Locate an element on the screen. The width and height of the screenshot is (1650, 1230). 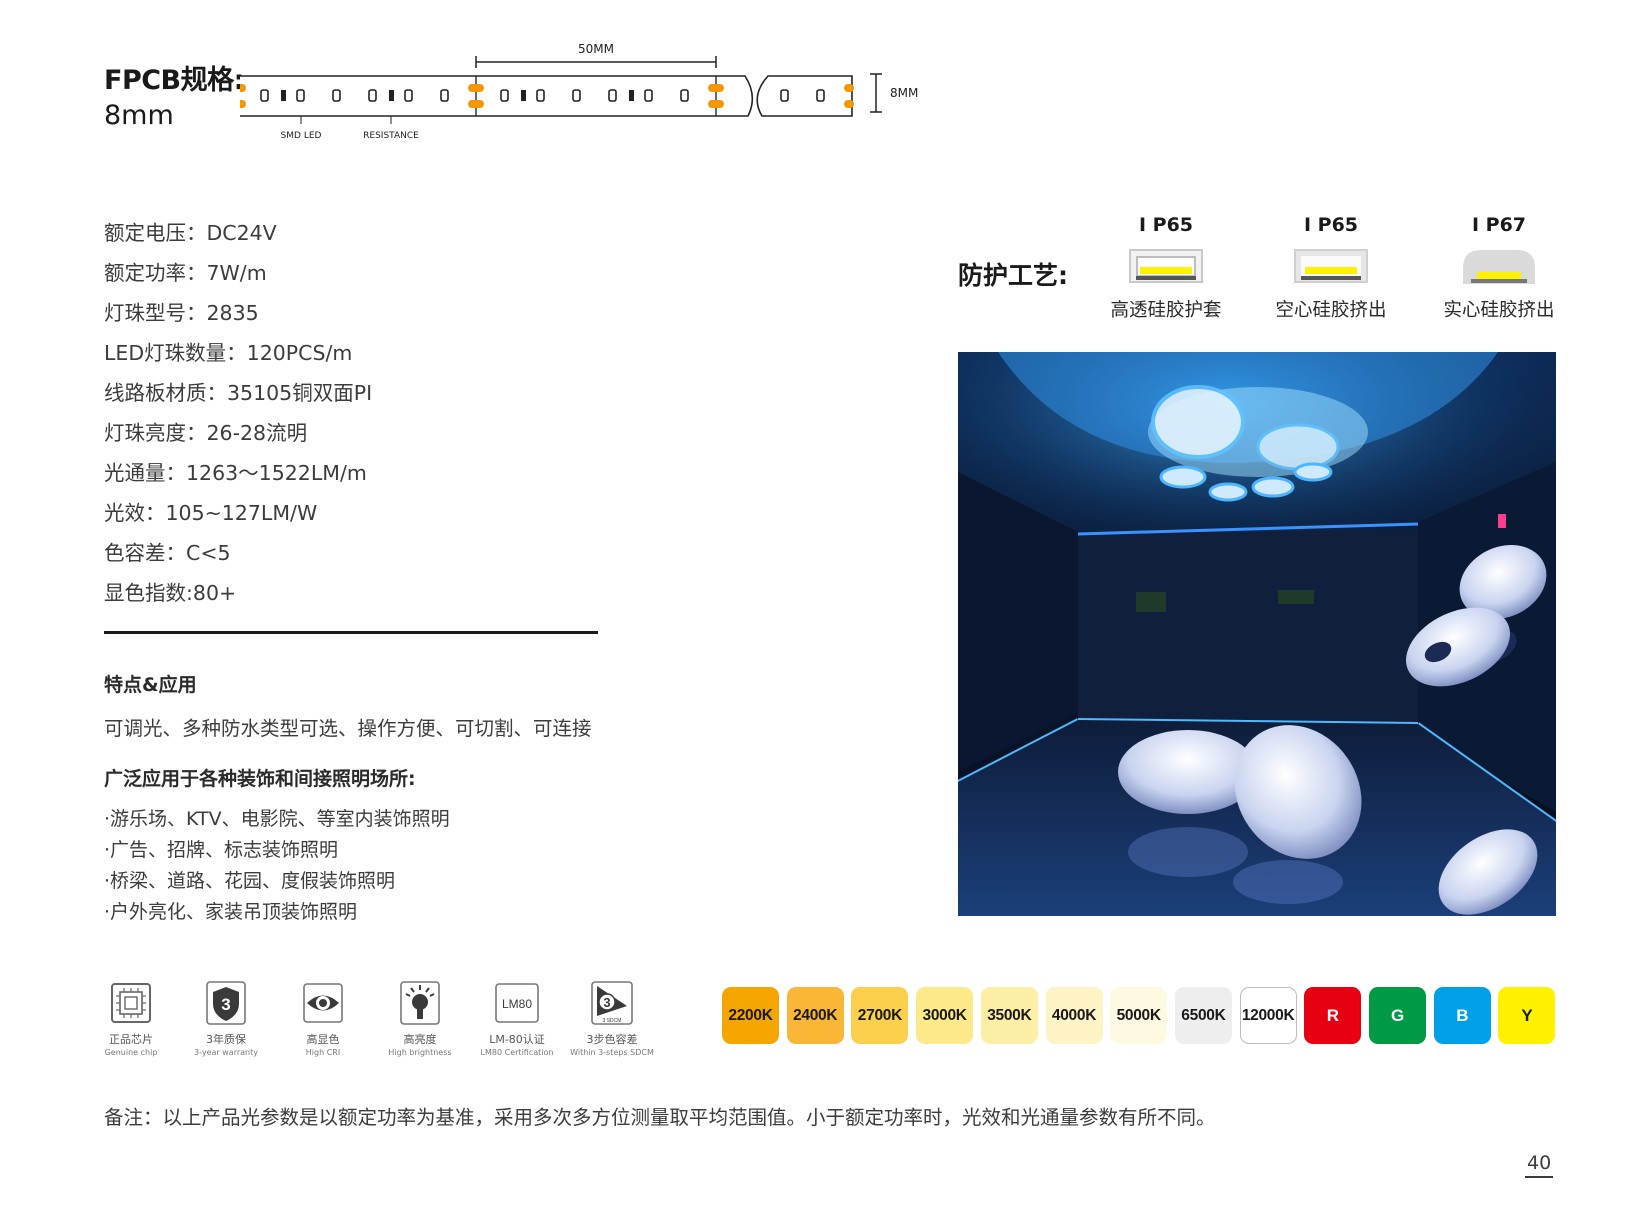
color-chip-3500k: 3500K is located at coordinates (1009, 1015).